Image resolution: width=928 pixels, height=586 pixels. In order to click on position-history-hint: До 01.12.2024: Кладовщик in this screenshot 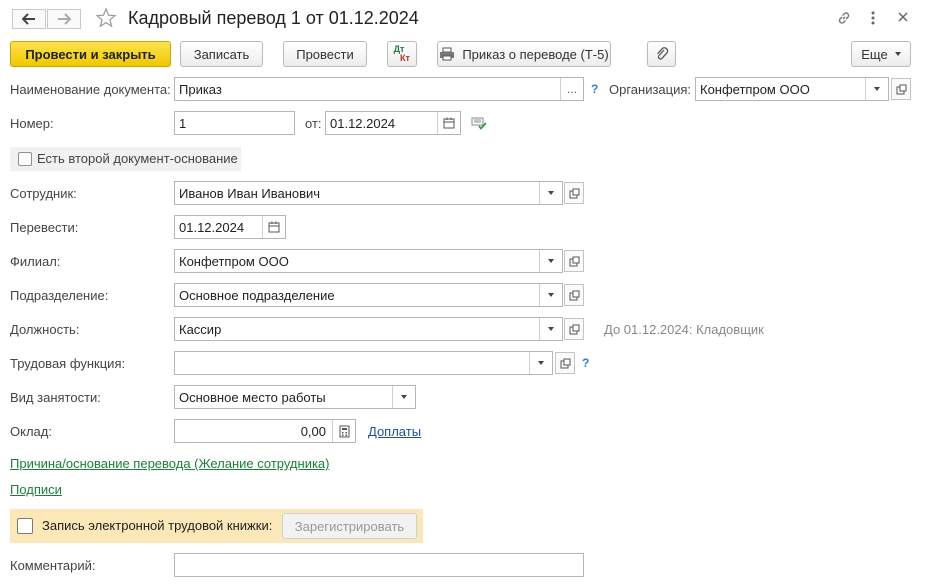, I will do `click(684, 329)`.